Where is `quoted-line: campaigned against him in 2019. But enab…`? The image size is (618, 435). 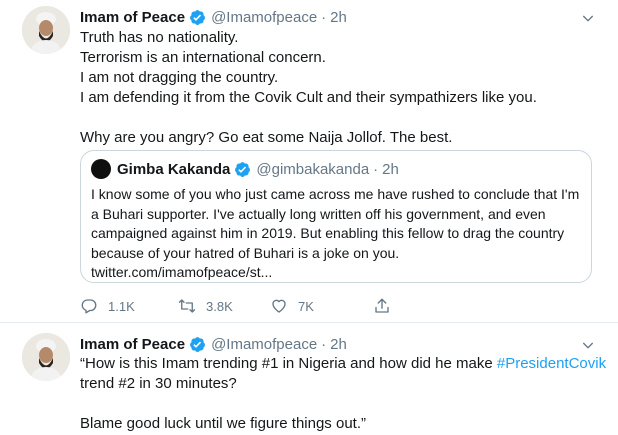 quoted-line: campaigned against him in 2019. But enab… is located at coordinates (328, 233).